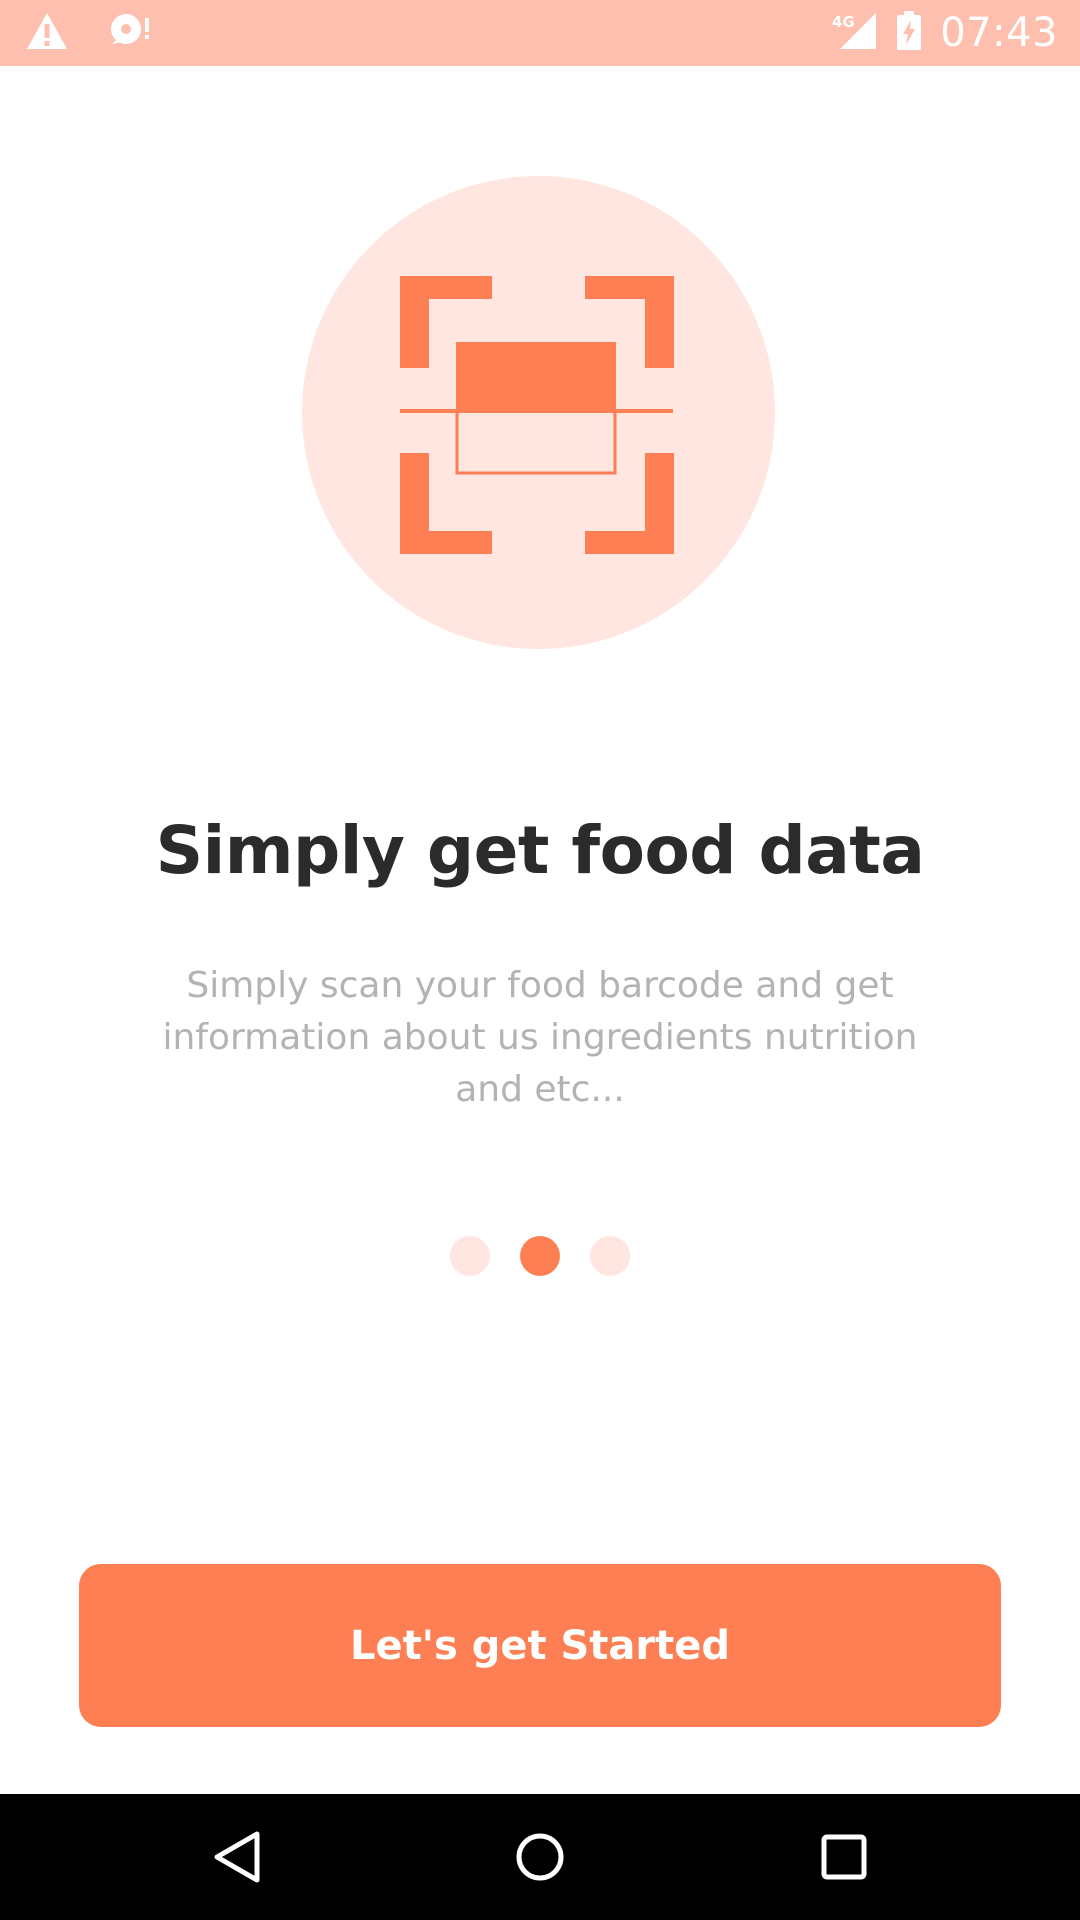 This screenshot has width=1080, height=1920. I want to click on home-button, so click(540, 1857).